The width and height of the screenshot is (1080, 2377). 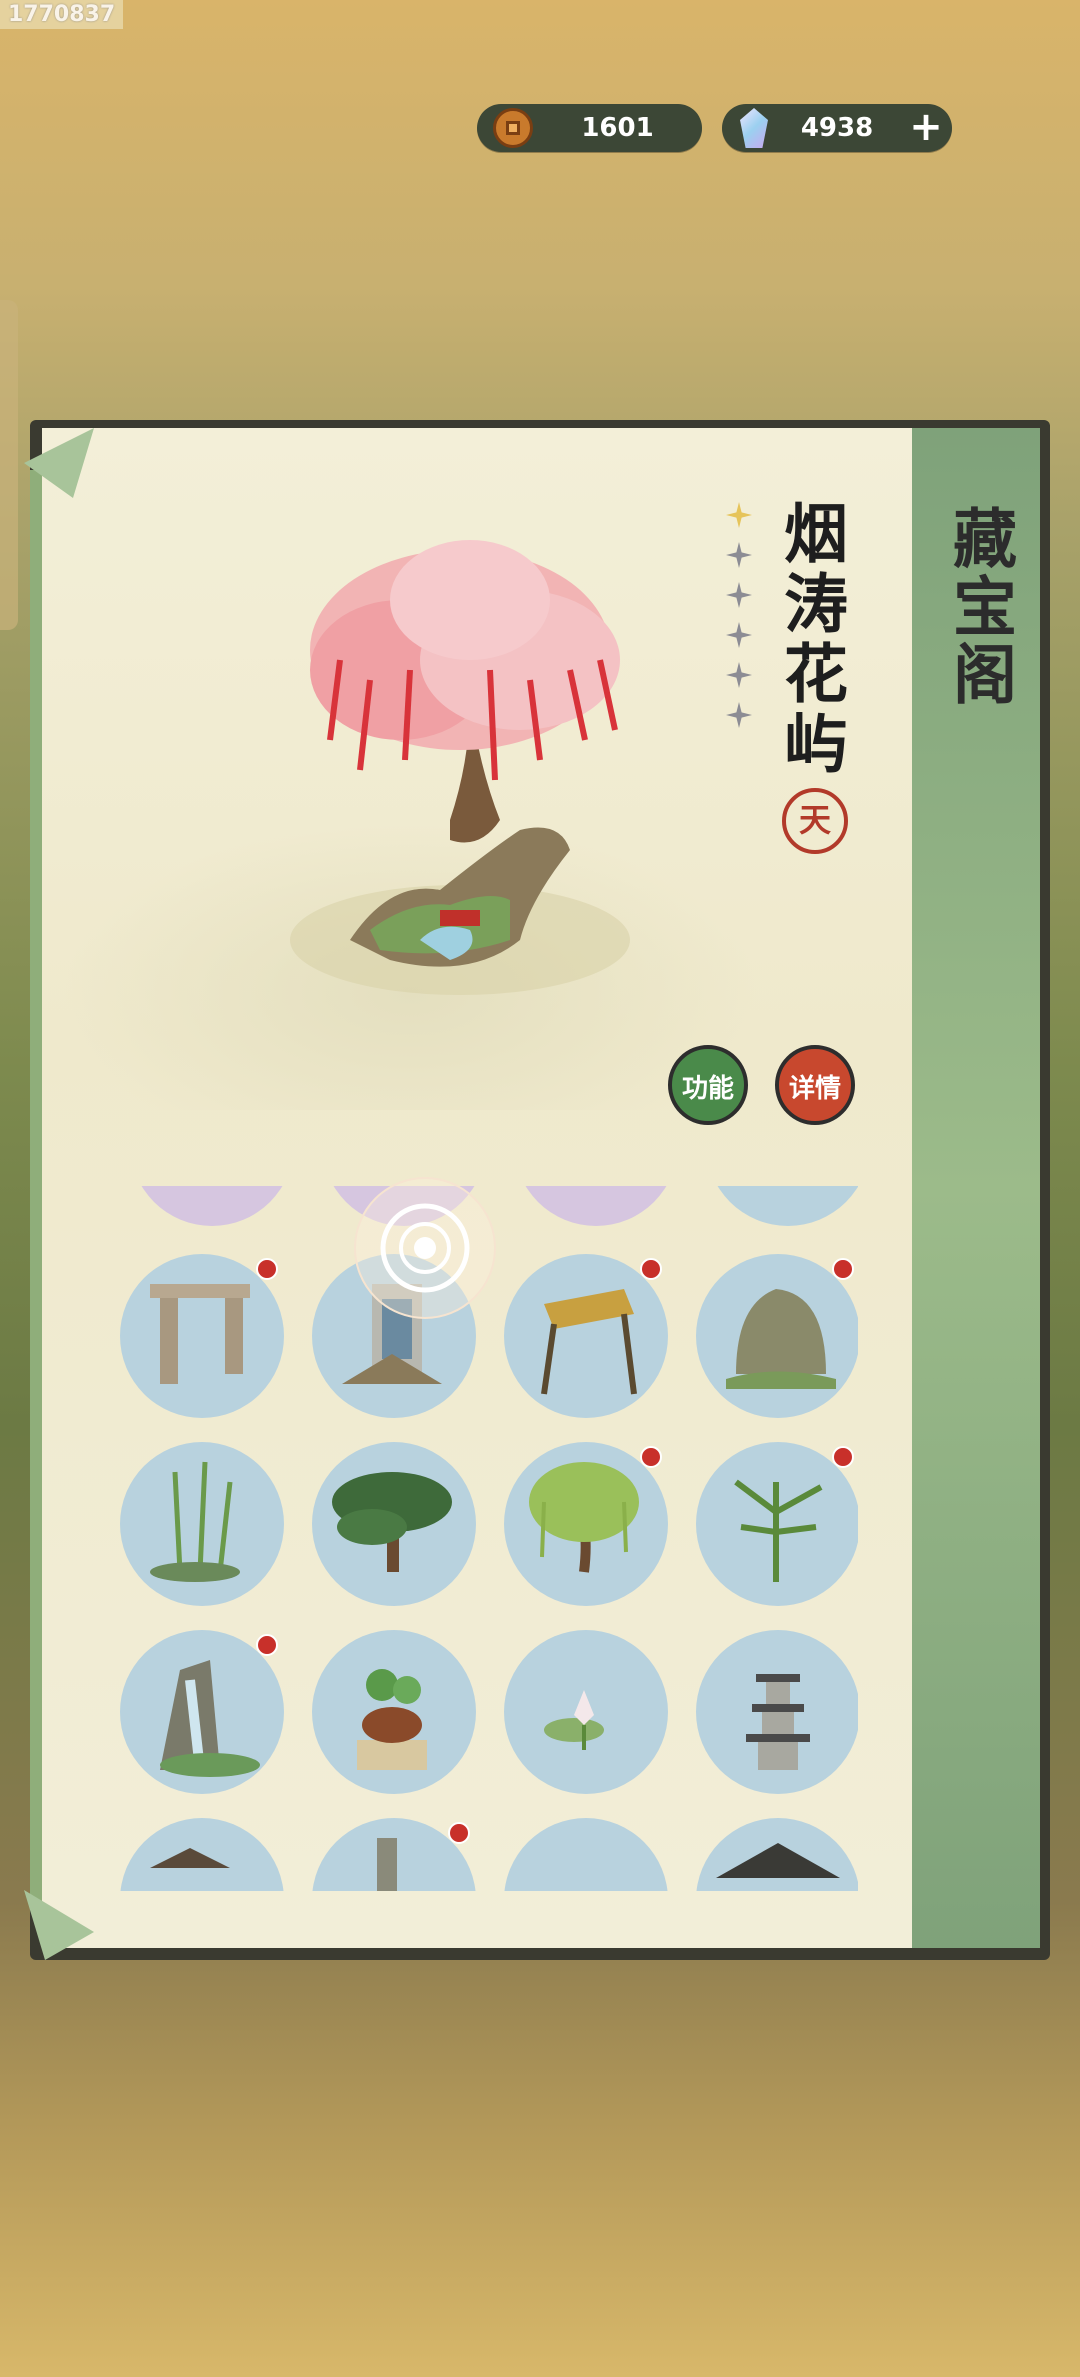 What do you see at coordinates (62, 14) in the screenshot?
I see `watermark: 1770837` at bounding box center [62, 14].